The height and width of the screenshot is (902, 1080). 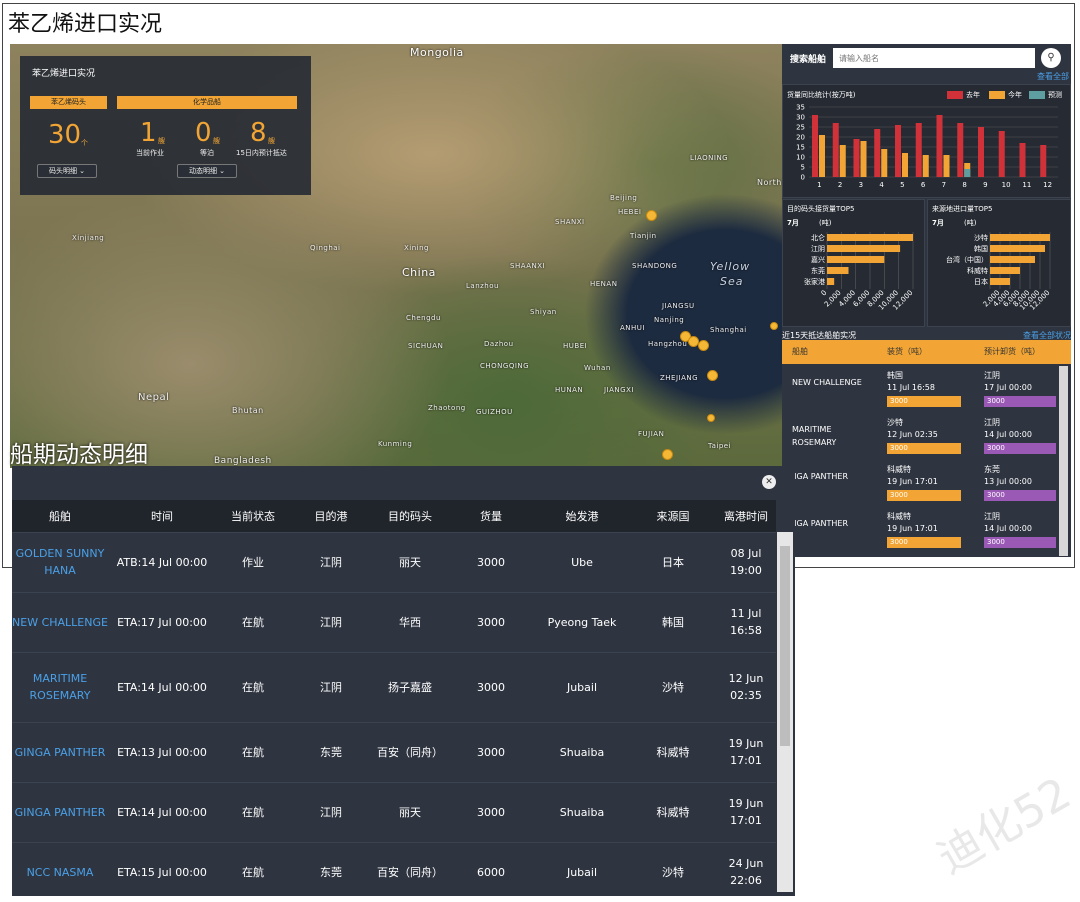 I want to click on y-tick-label: 25, so click(x=800, y=128).